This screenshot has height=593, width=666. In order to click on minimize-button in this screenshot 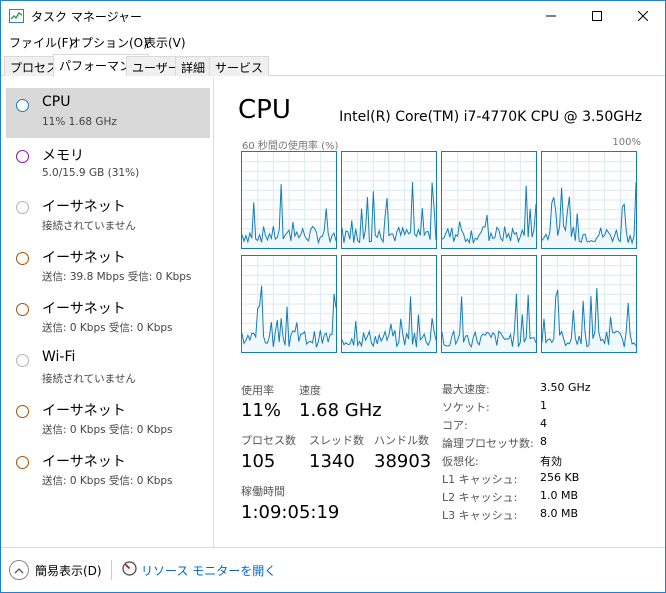, I will do `click(551, 16)`.